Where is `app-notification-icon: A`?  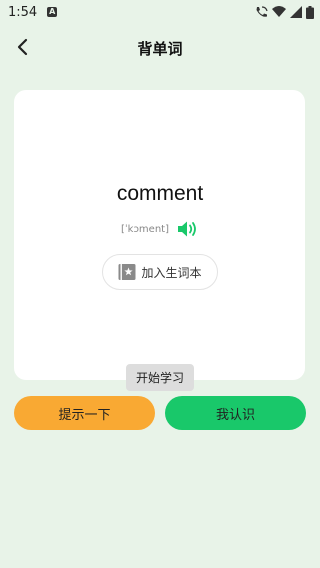
app-notification-icon: A is located at coordinates (52, 12).